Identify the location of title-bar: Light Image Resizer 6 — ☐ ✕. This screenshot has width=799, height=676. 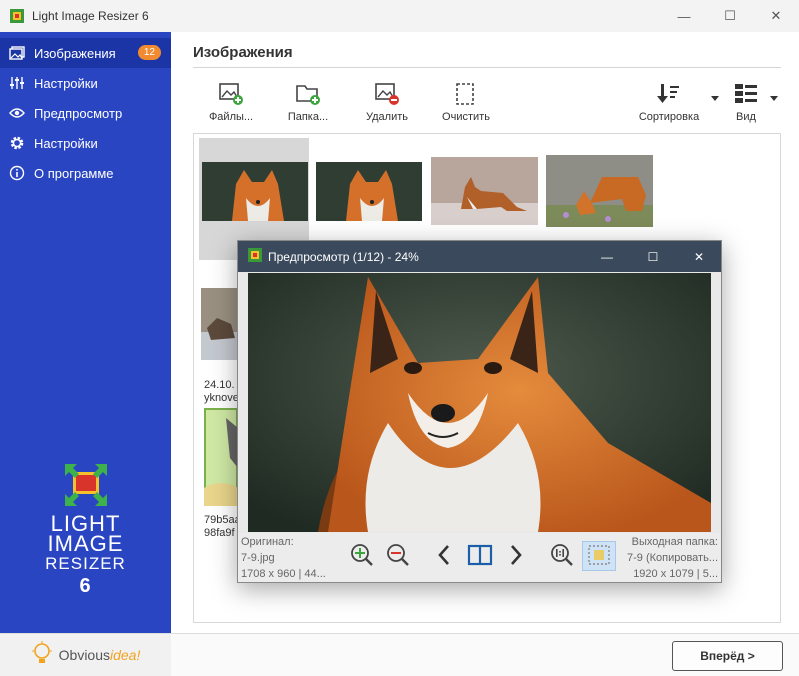
(399, 16).